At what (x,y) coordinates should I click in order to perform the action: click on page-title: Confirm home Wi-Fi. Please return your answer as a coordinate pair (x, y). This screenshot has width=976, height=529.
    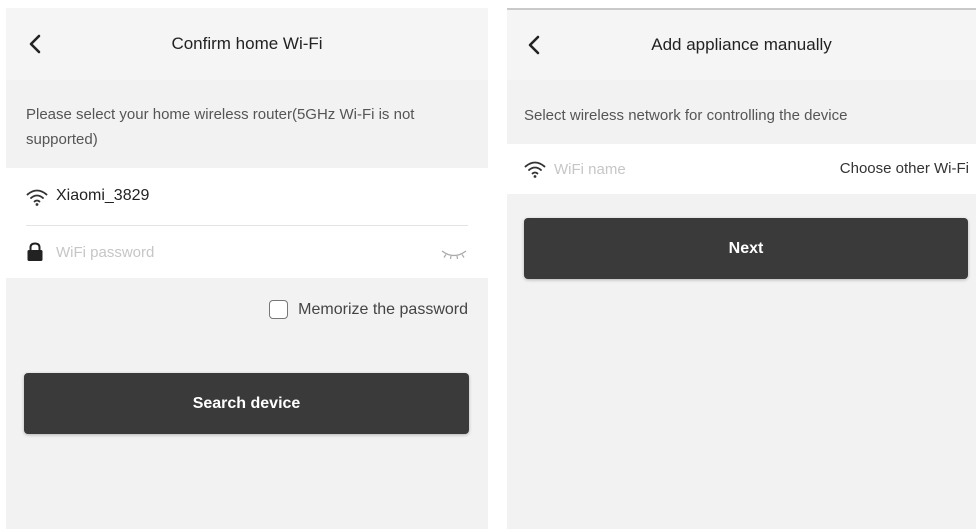
    Looking at the image, I should click on (247, 43).